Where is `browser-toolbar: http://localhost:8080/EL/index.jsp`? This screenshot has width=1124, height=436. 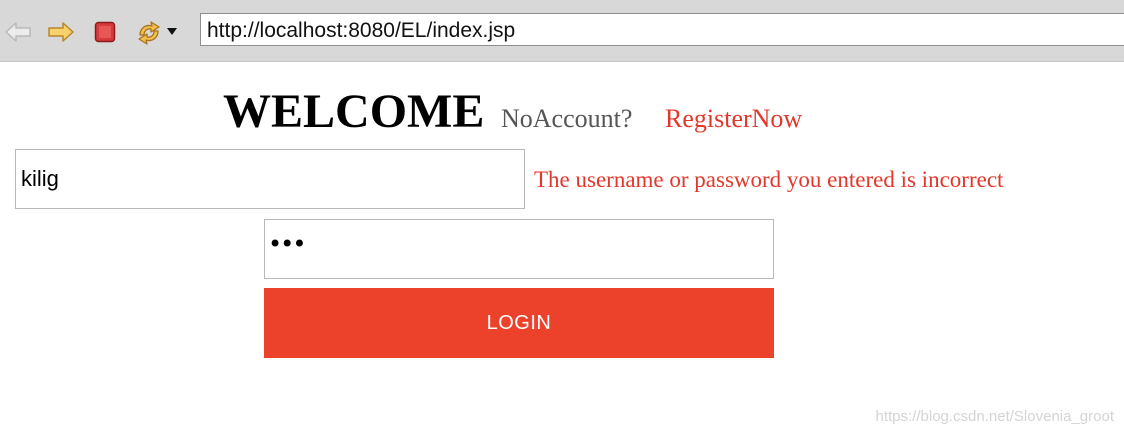 browser-toolbar: http://localhost:8080/EL/index.jsp is located at coordinates (562, 31).